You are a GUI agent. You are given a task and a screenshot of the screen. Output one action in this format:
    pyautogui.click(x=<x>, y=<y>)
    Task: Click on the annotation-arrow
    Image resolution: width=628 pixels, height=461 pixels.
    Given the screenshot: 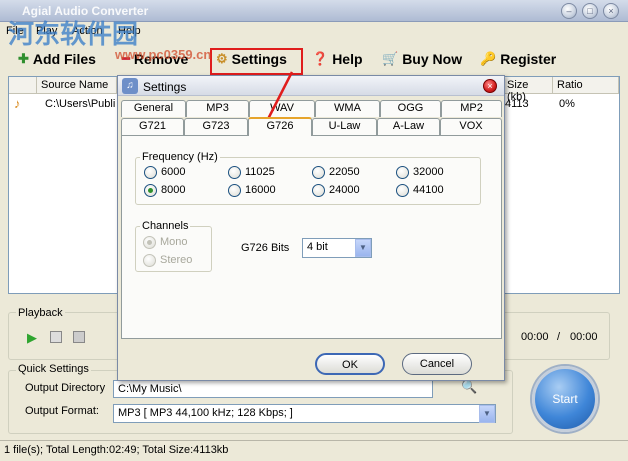 What is the action you would take?
    pyautogui.click(x=276, y=102)
    